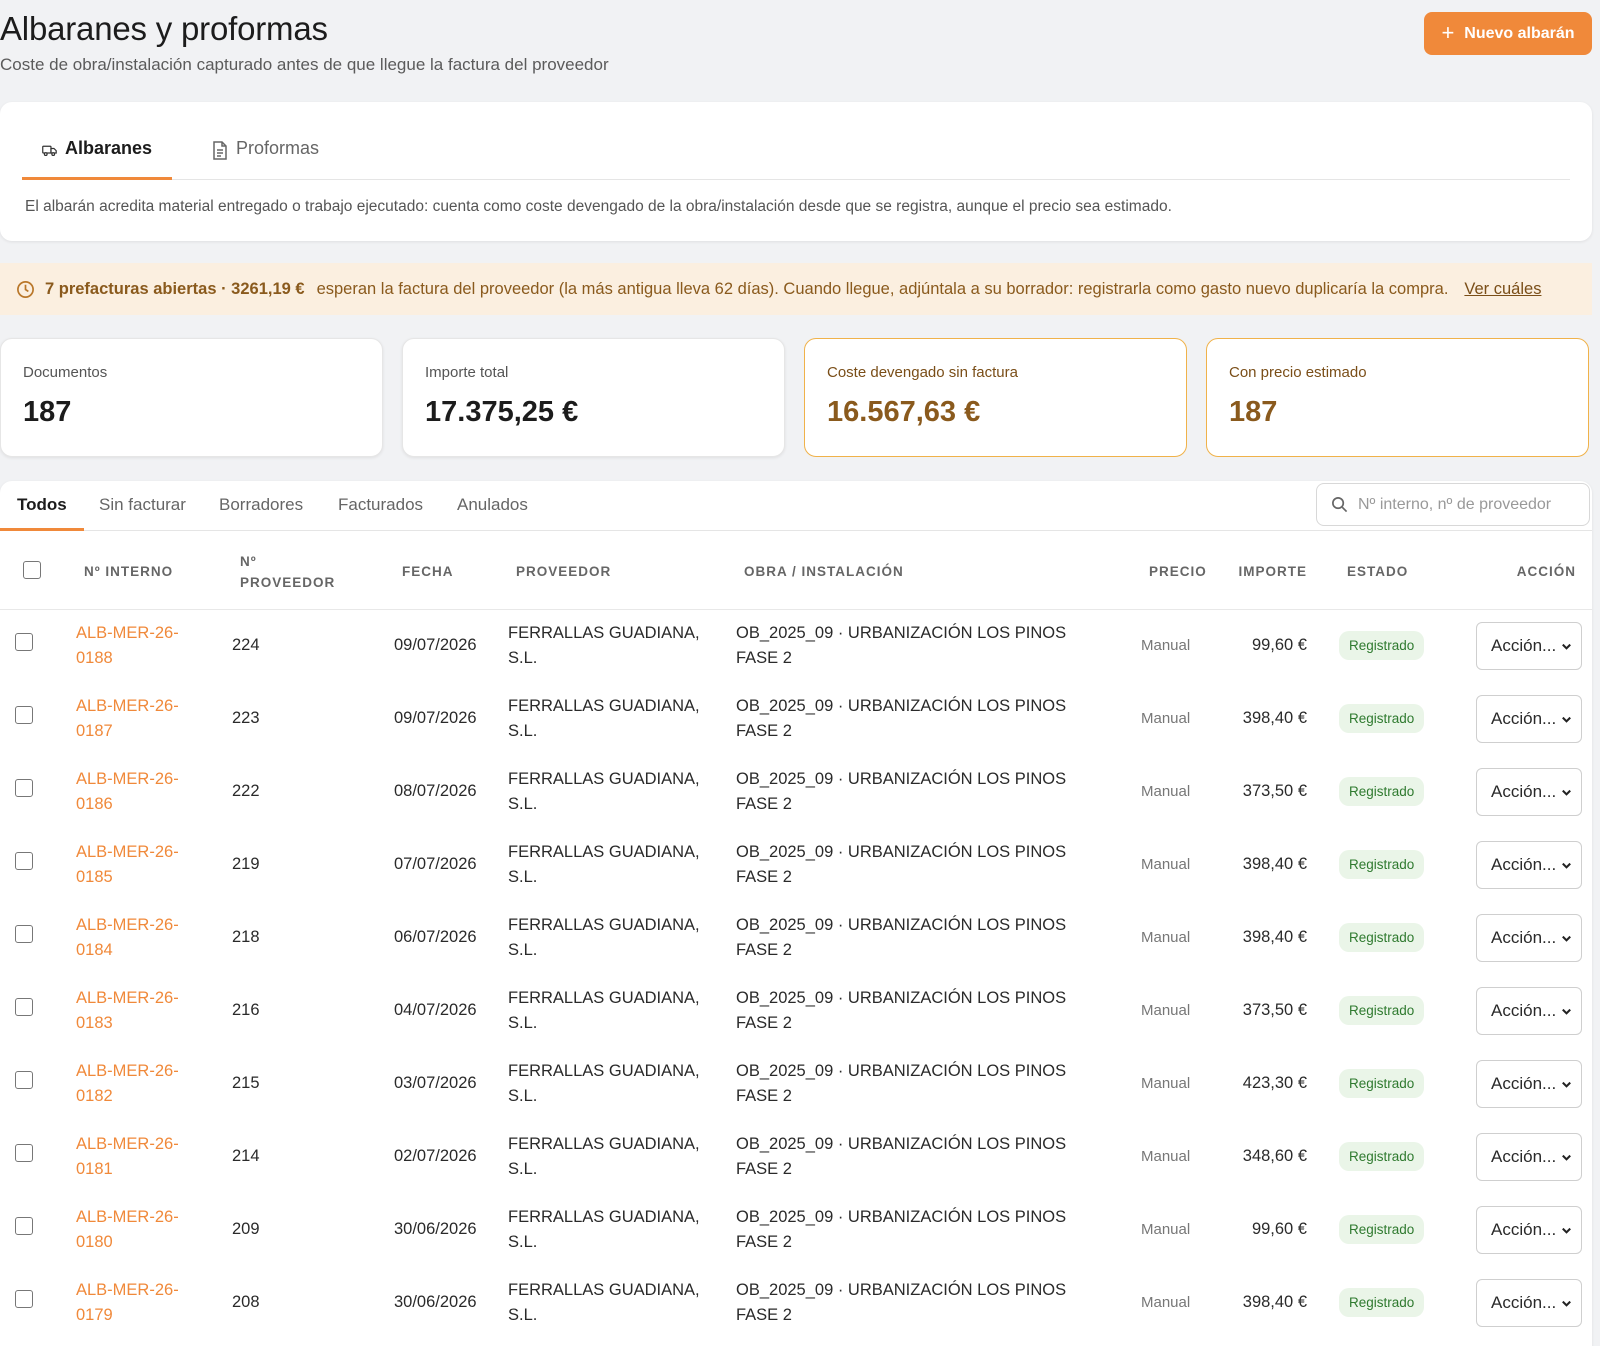  Describe the element at coordinates (246, 791) in the screenshot. I see `supplier-number: 222` at that location.